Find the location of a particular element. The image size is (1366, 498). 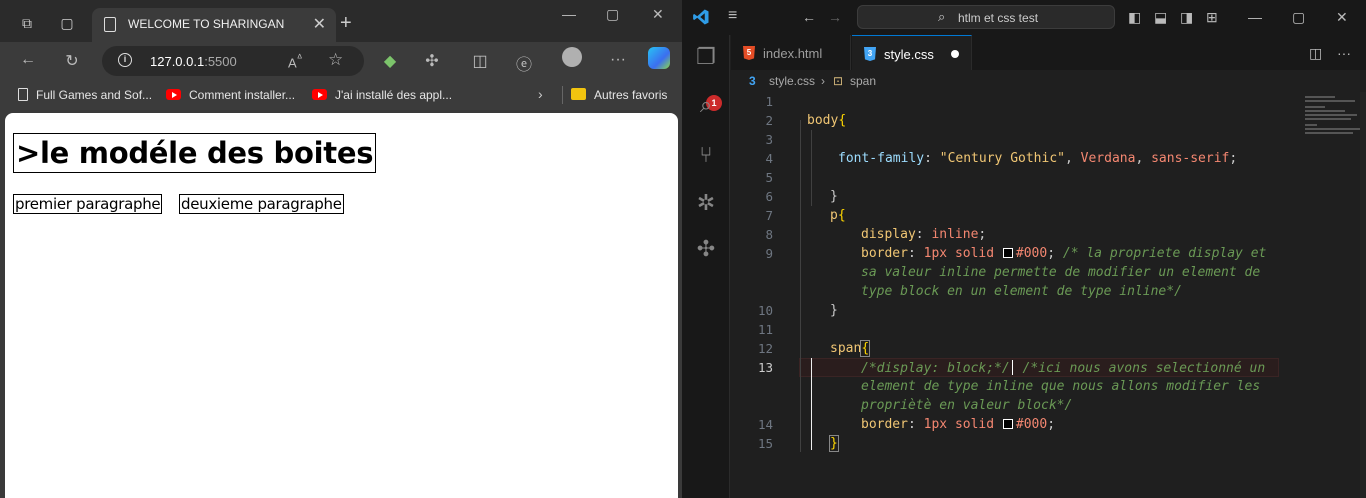

nav-forward-icon: → is located at coordinates (835, 17).